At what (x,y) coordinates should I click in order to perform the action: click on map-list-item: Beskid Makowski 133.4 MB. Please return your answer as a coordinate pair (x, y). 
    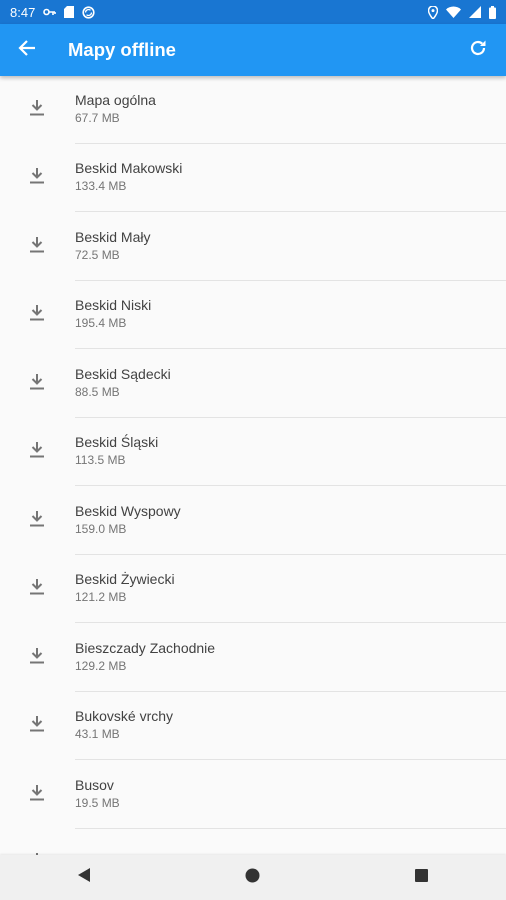
    Looking at the image, I should click on (253, 179).